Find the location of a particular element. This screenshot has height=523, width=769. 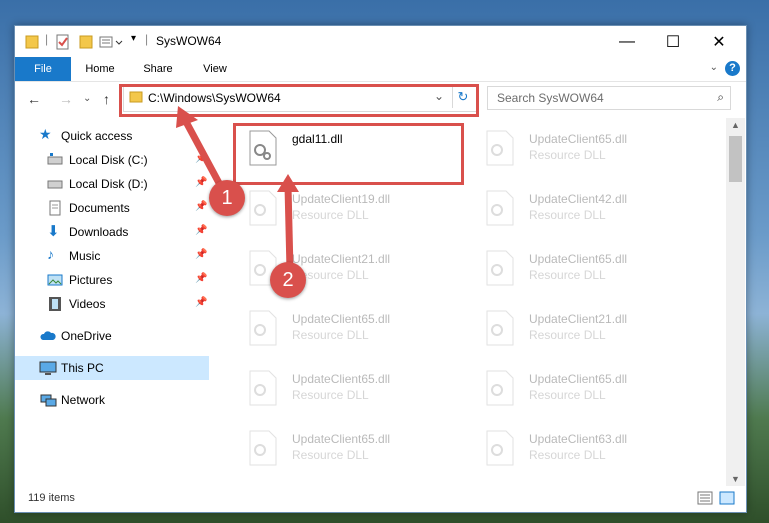

annotation-arrows is located at coordinates (237, 188).